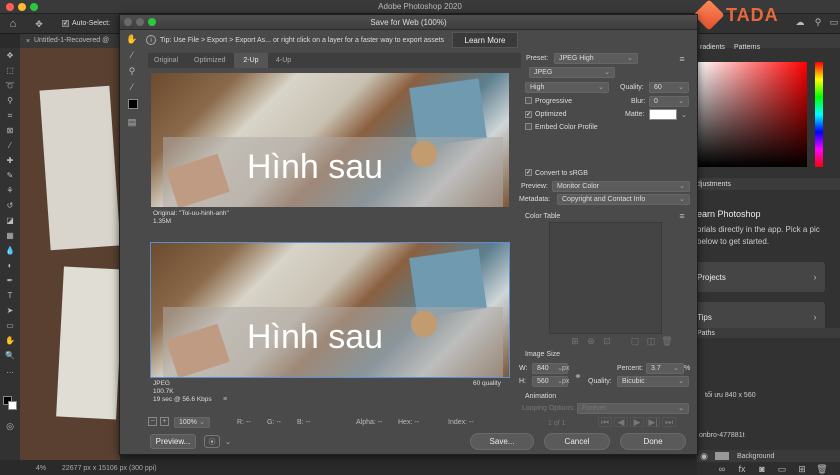 The height and width of the screenshot is (475, 840). What do you see at coordinates (818, 22) in the screenshot?
I see `search-icon: ⚲` at bounding box center [818, 22].